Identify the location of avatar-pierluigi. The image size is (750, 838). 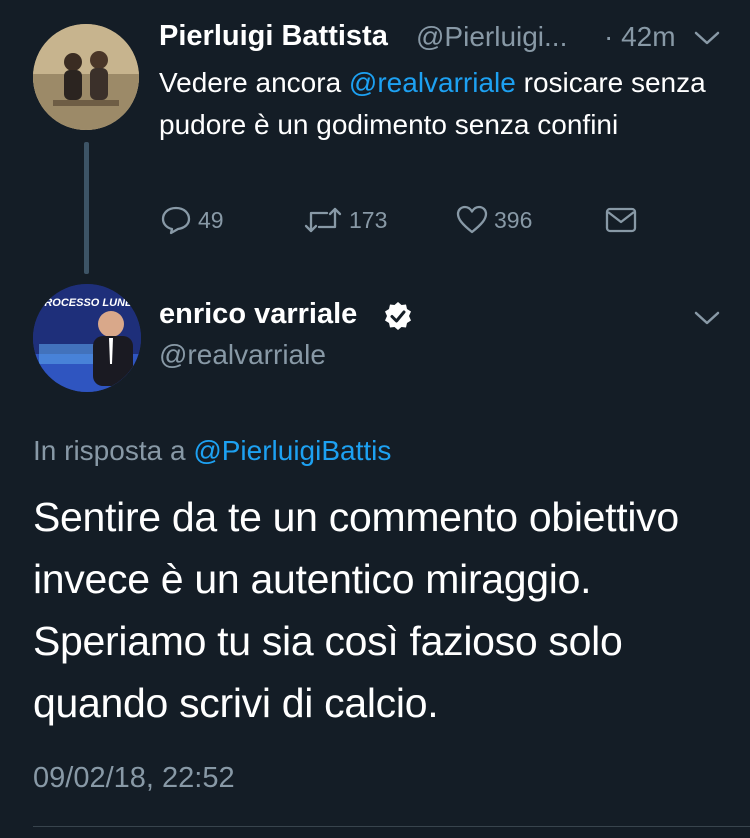
(86, 77).